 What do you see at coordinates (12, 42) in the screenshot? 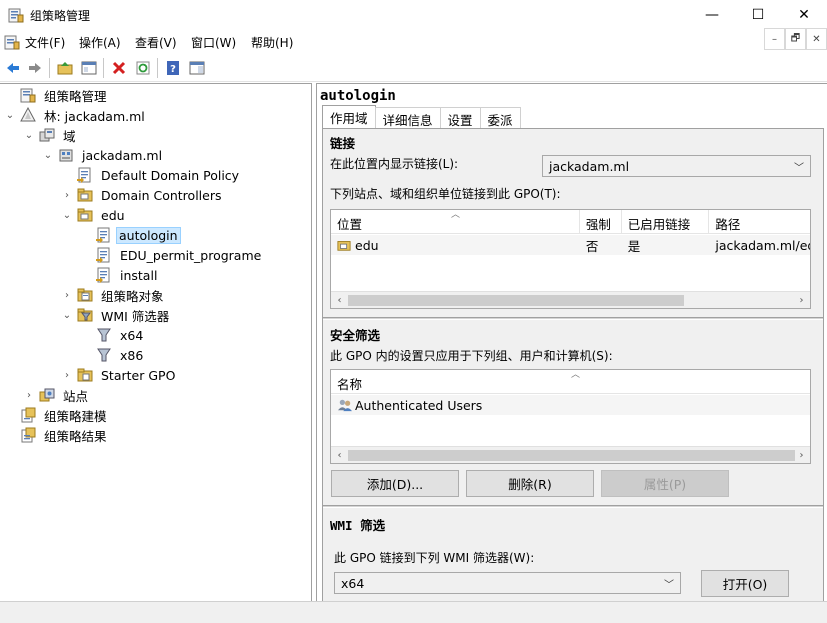
I see `mmc-document-icon` at bounding box center [12, 42].